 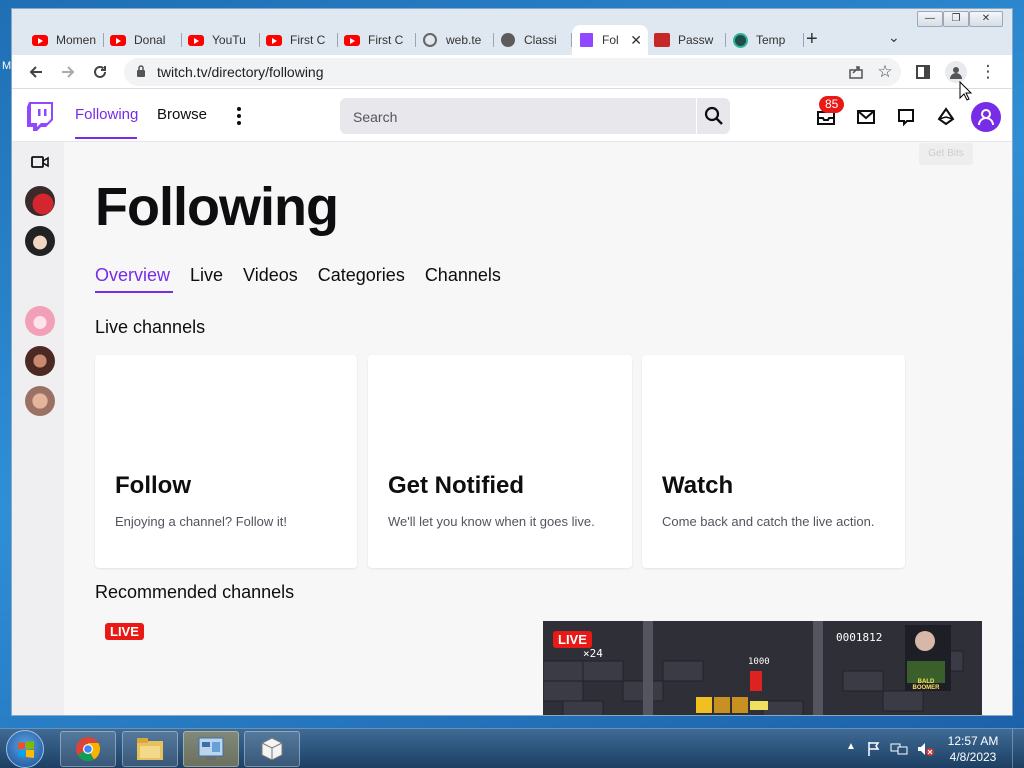 I want to click on tab-10: Temp, so click(x=765, y=40).